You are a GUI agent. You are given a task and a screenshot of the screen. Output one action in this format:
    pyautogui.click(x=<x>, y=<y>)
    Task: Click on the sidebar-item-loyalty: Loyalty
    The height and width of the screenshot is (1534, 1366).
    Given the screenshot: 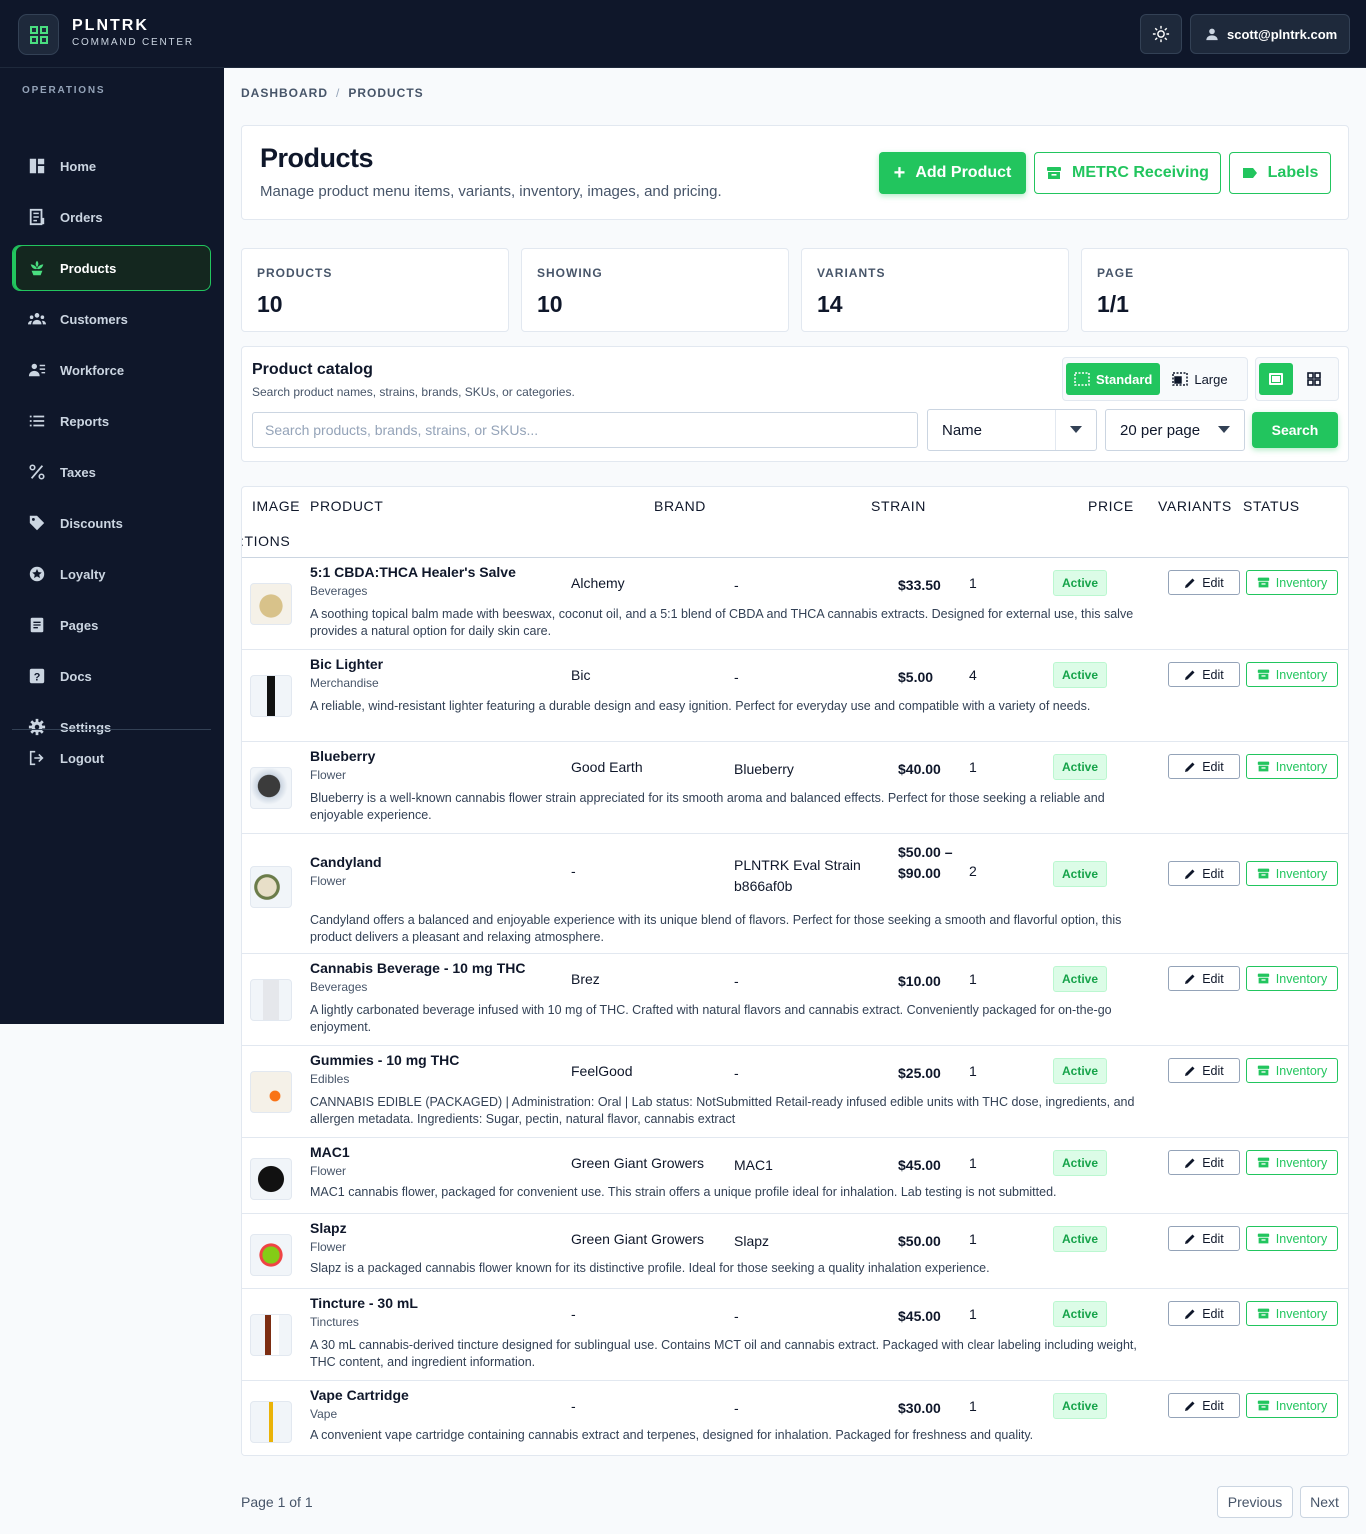 What is the action you would take?
    pyautogui.click(x=111, y=574)
    